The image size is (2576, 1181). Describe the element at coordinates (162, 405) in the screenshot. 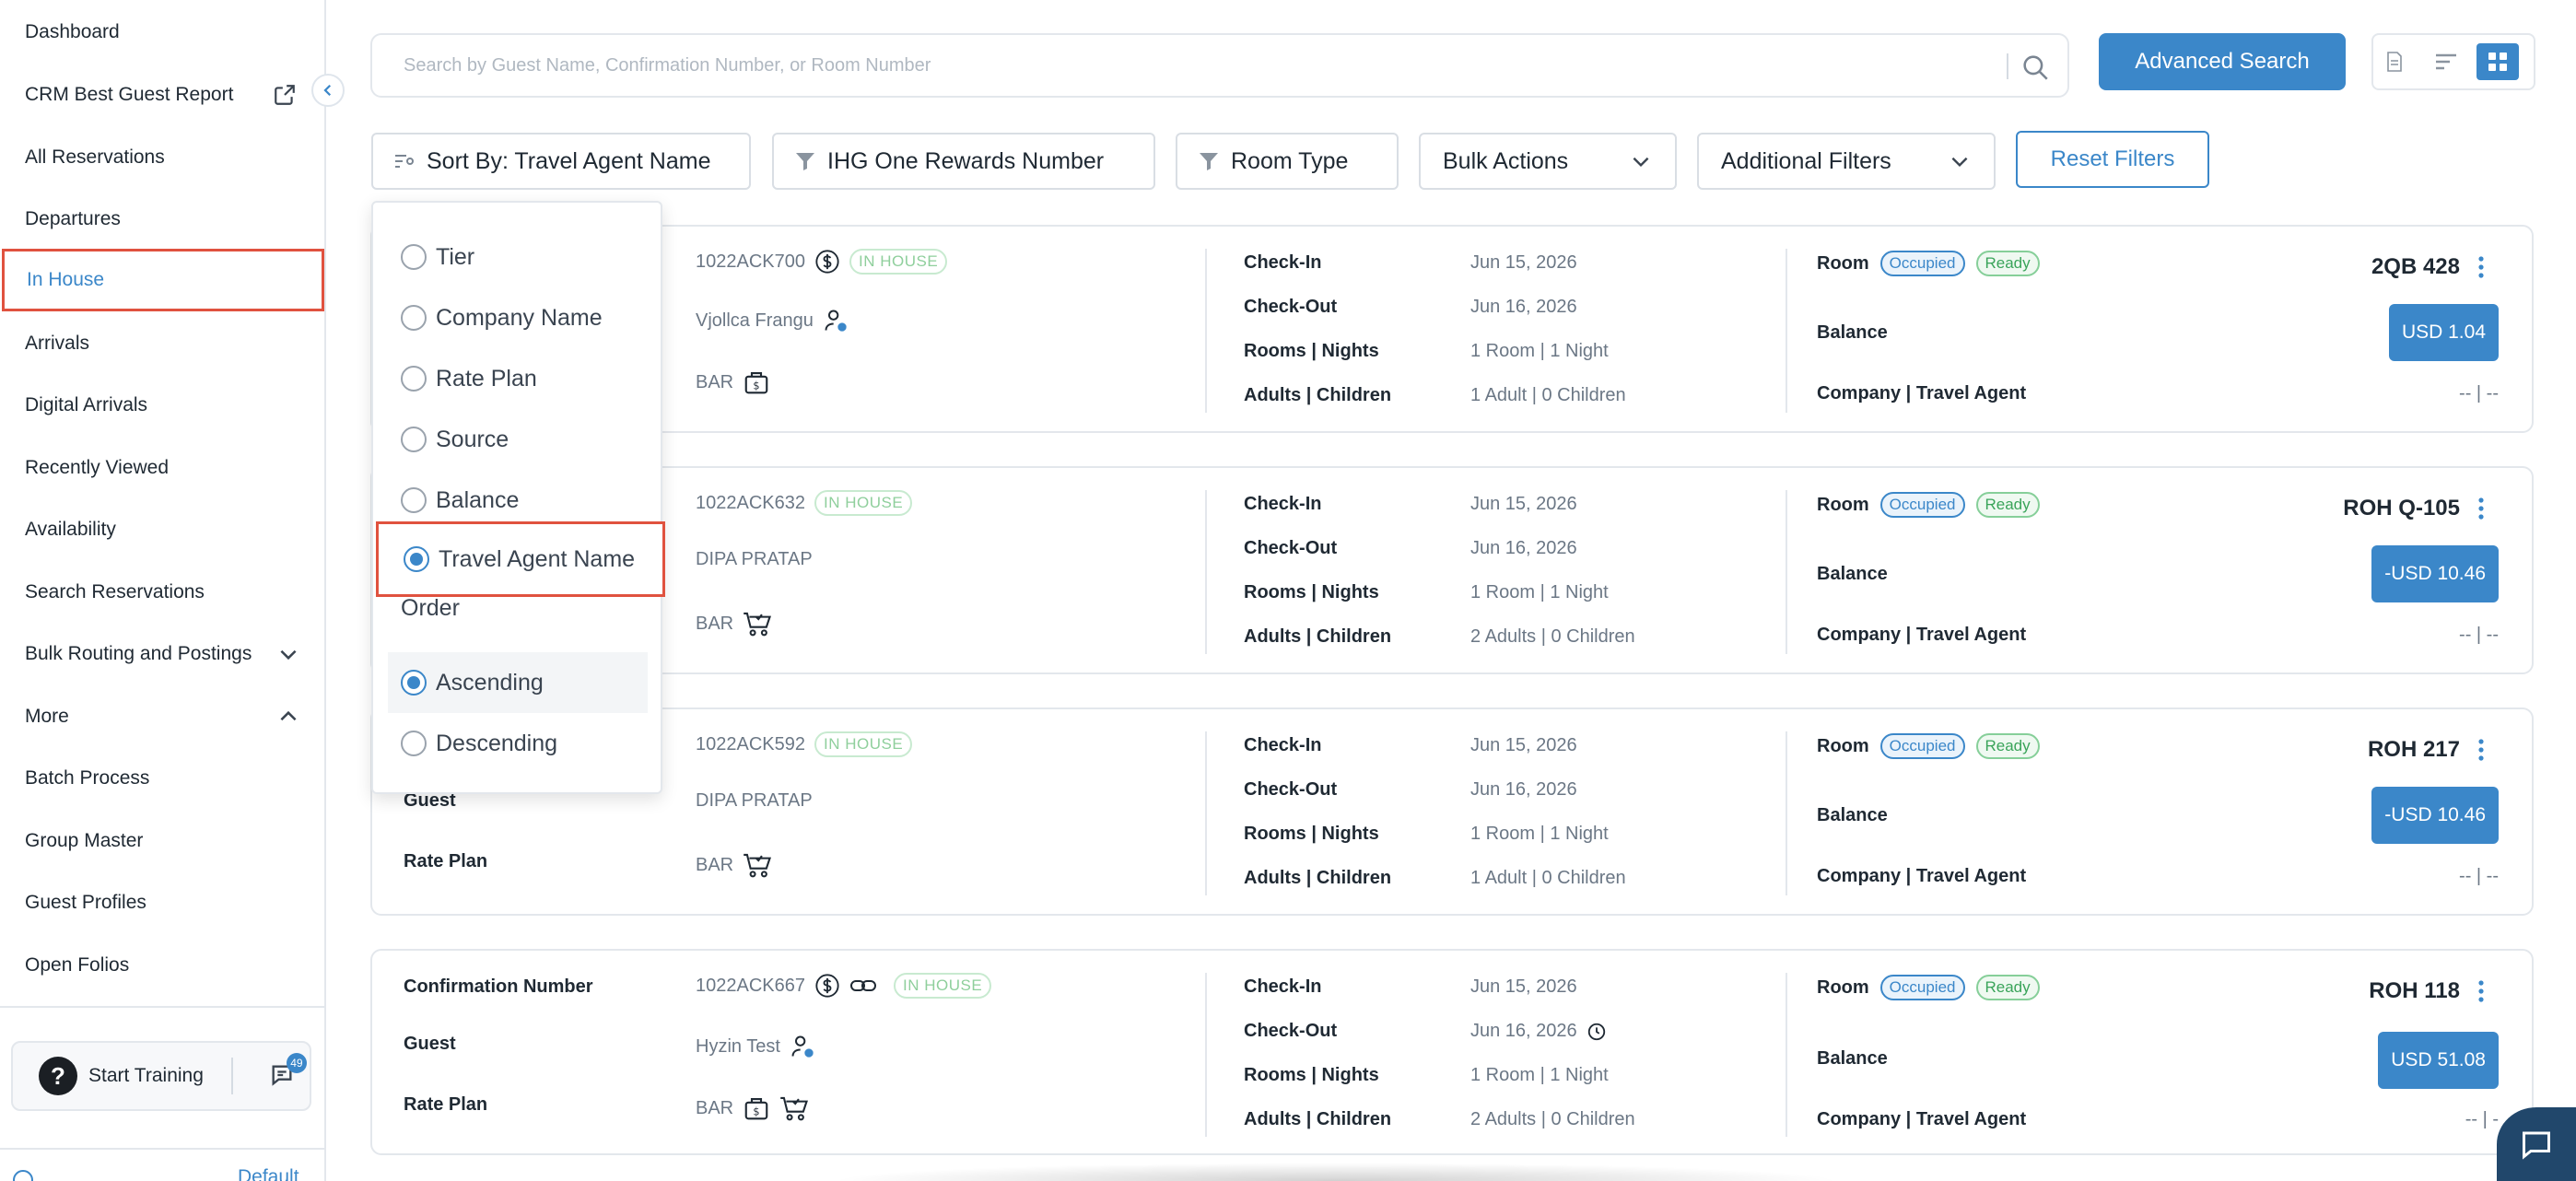

I see `sidebar-item-digital-arrivals: Digital Arrivals` at that location.